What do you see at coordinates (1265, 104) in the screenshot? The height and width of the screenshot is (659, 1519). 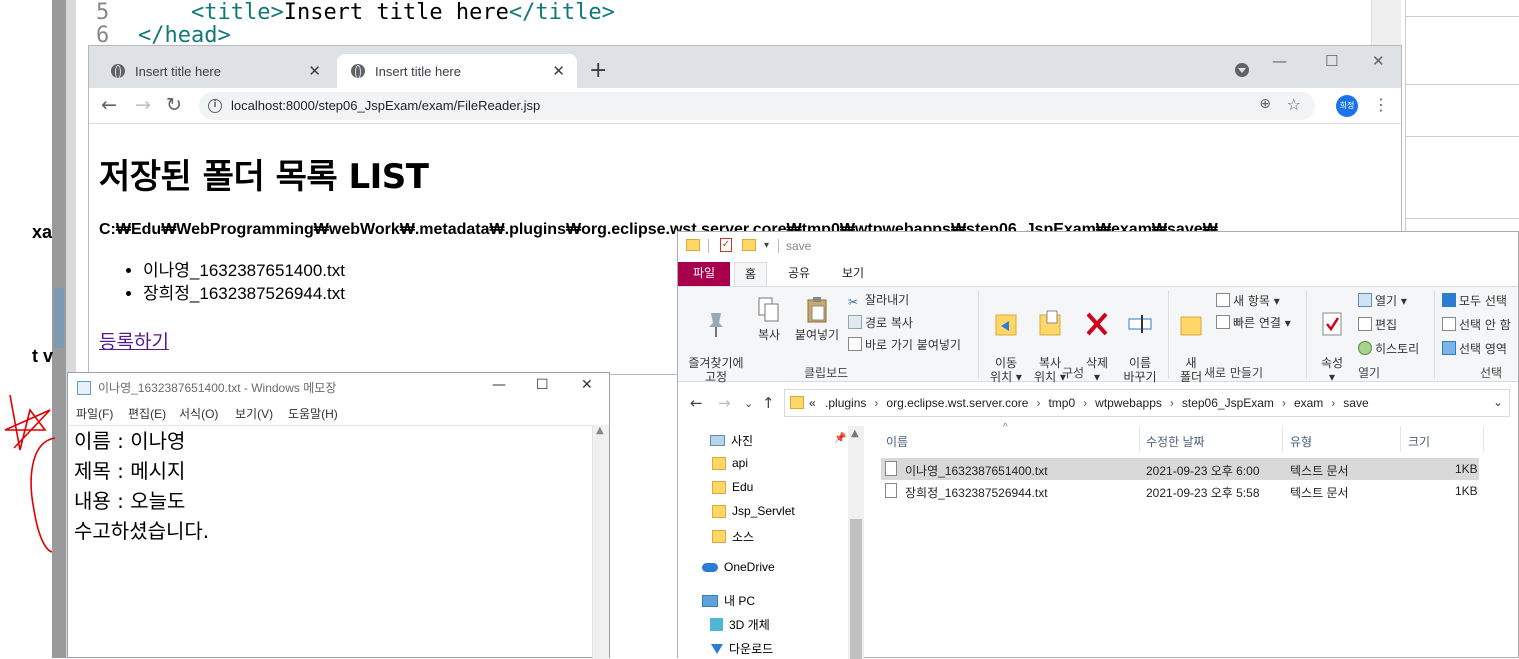 I see `zoom-icon: ⊕` at bounding box center [1265, 104].